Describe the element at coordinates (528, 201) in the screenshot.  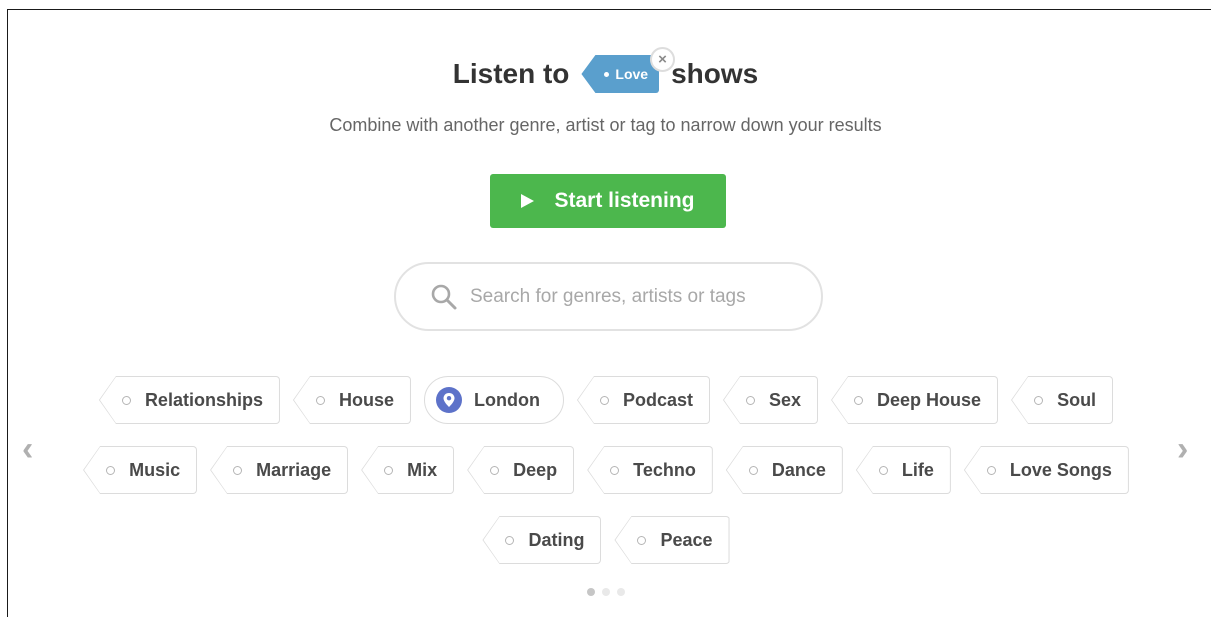
I see `play-icon` at that location.